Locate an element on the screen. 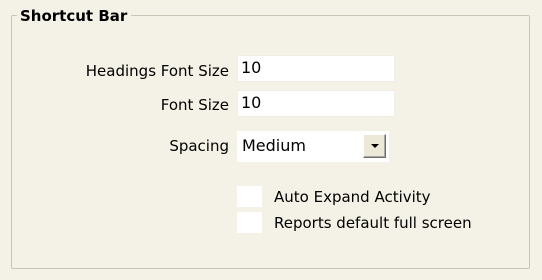 This screenshot has height=280, width=542. spacing-select: Medium is located at coordinates (313, 146).